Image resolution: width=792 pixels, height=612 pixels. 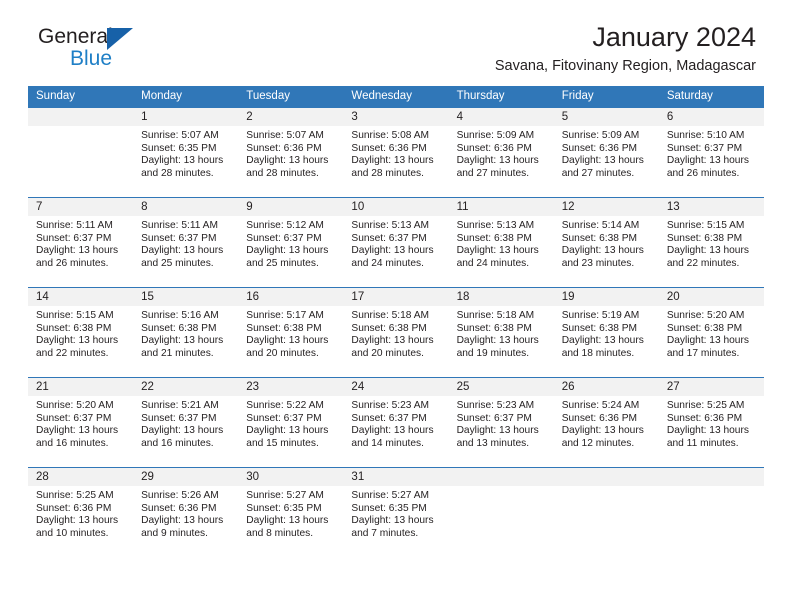 What do you see at coordinates (606, 513) in the screenshot?
I see `calendar-cell-empty` at bounding box center [606, 513].